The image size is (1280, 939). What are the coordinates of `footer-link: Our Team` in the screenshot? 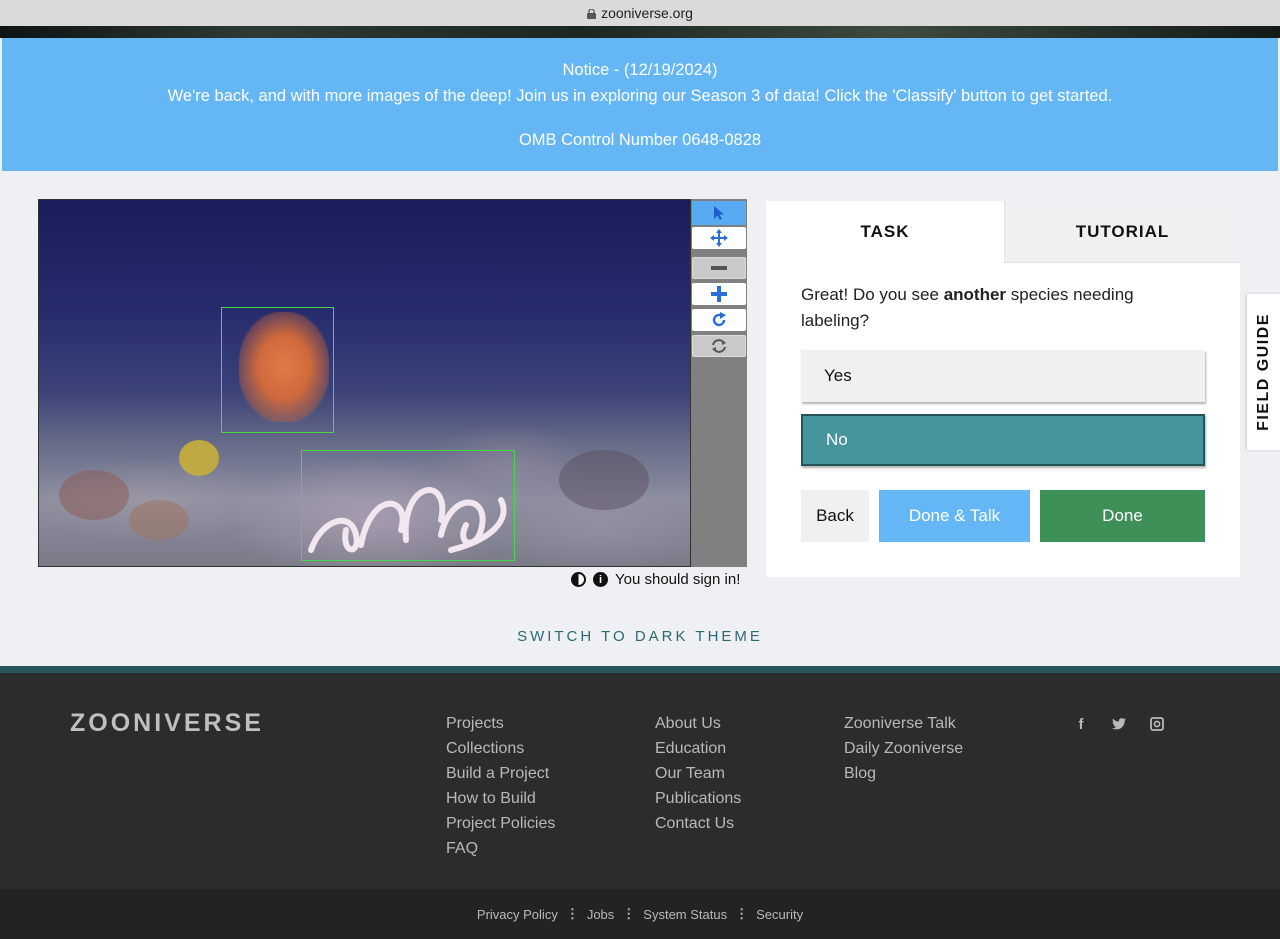 It's located at (698, 777).